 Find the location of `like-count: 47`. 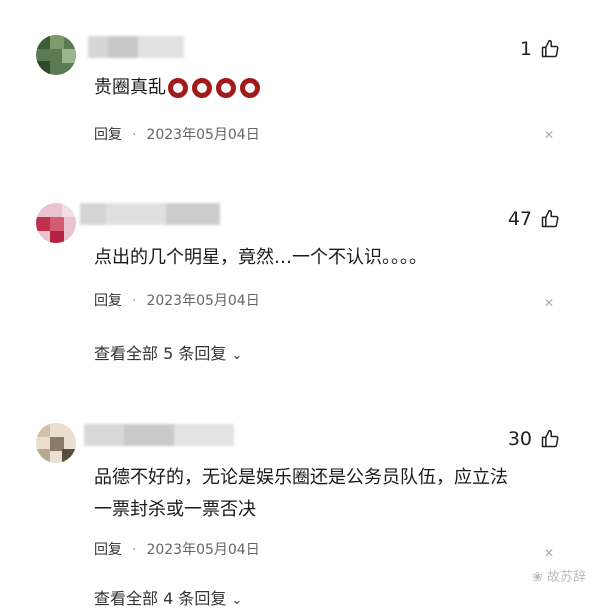

like-count: 47 is located at coordinates (519, 219).